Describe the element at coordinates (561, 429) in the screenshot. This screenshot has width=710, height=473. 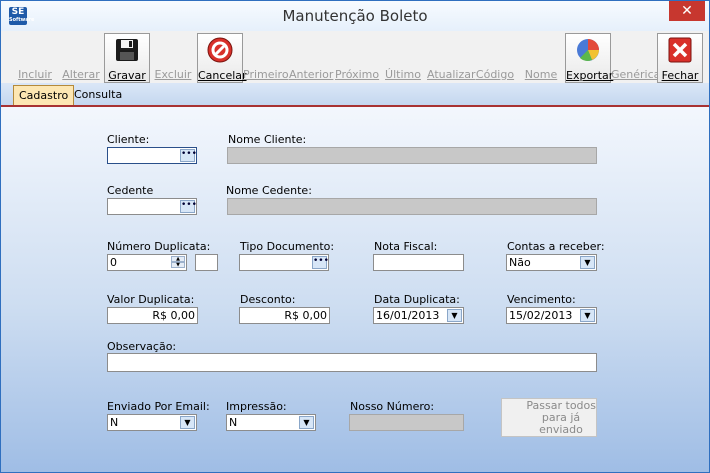
I see `passar-todos-label-line3: enviado` at that location.